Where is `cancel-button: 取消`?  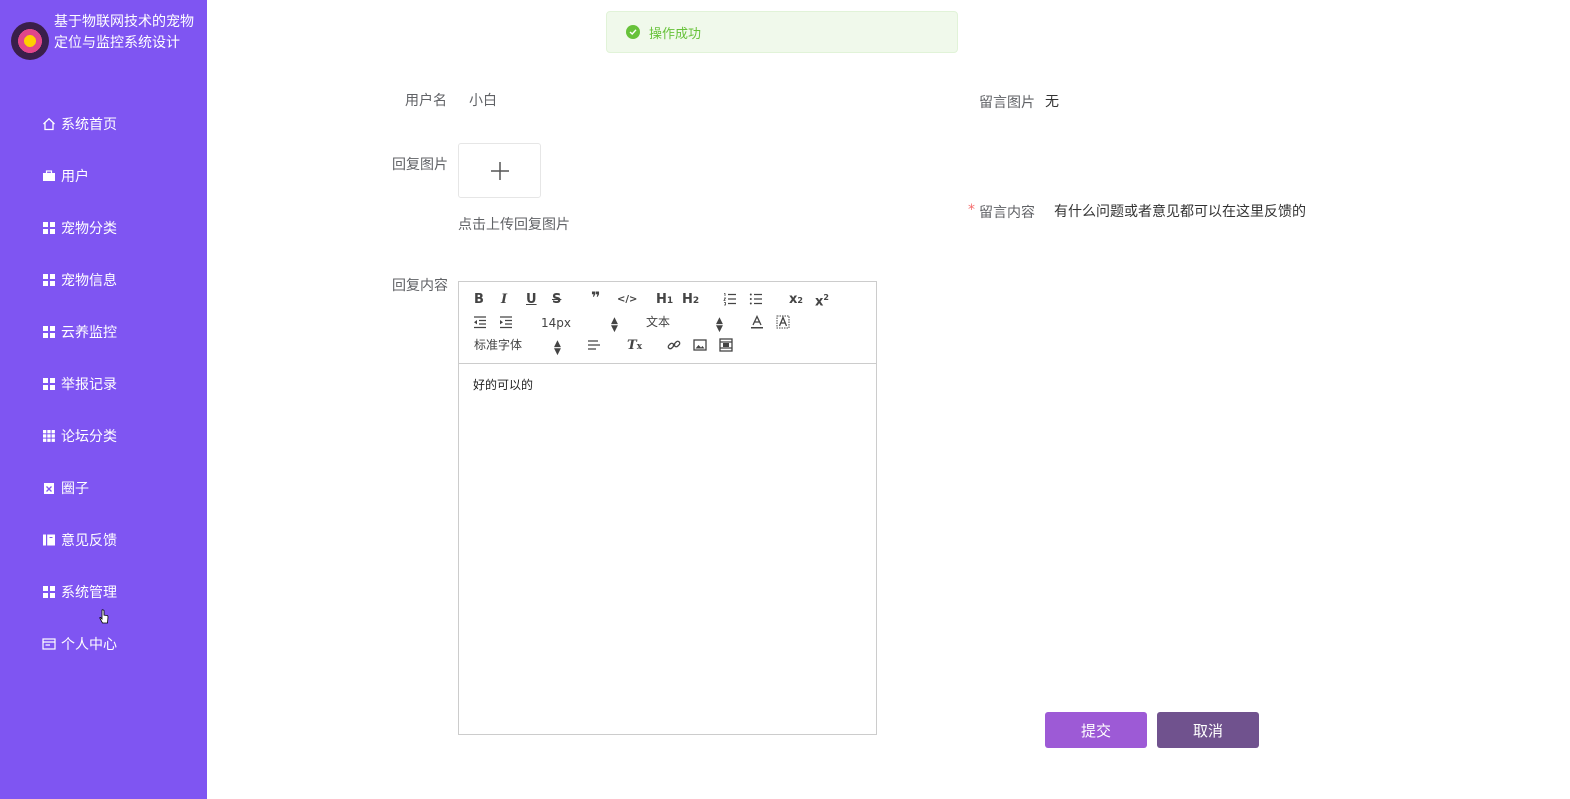
cancel-button: 取消 is located at coordinates (1208, 730).